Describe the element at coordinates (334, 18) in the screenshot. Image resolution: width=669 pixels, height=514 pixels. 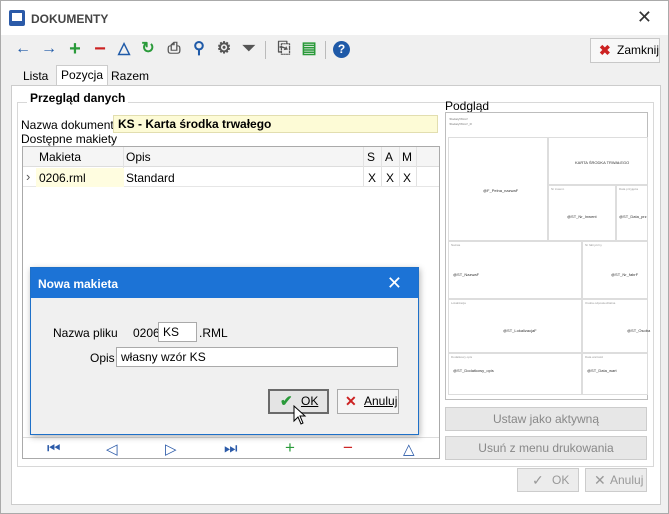
I see `title-bar: DOKUMENTY ✕` at that location.